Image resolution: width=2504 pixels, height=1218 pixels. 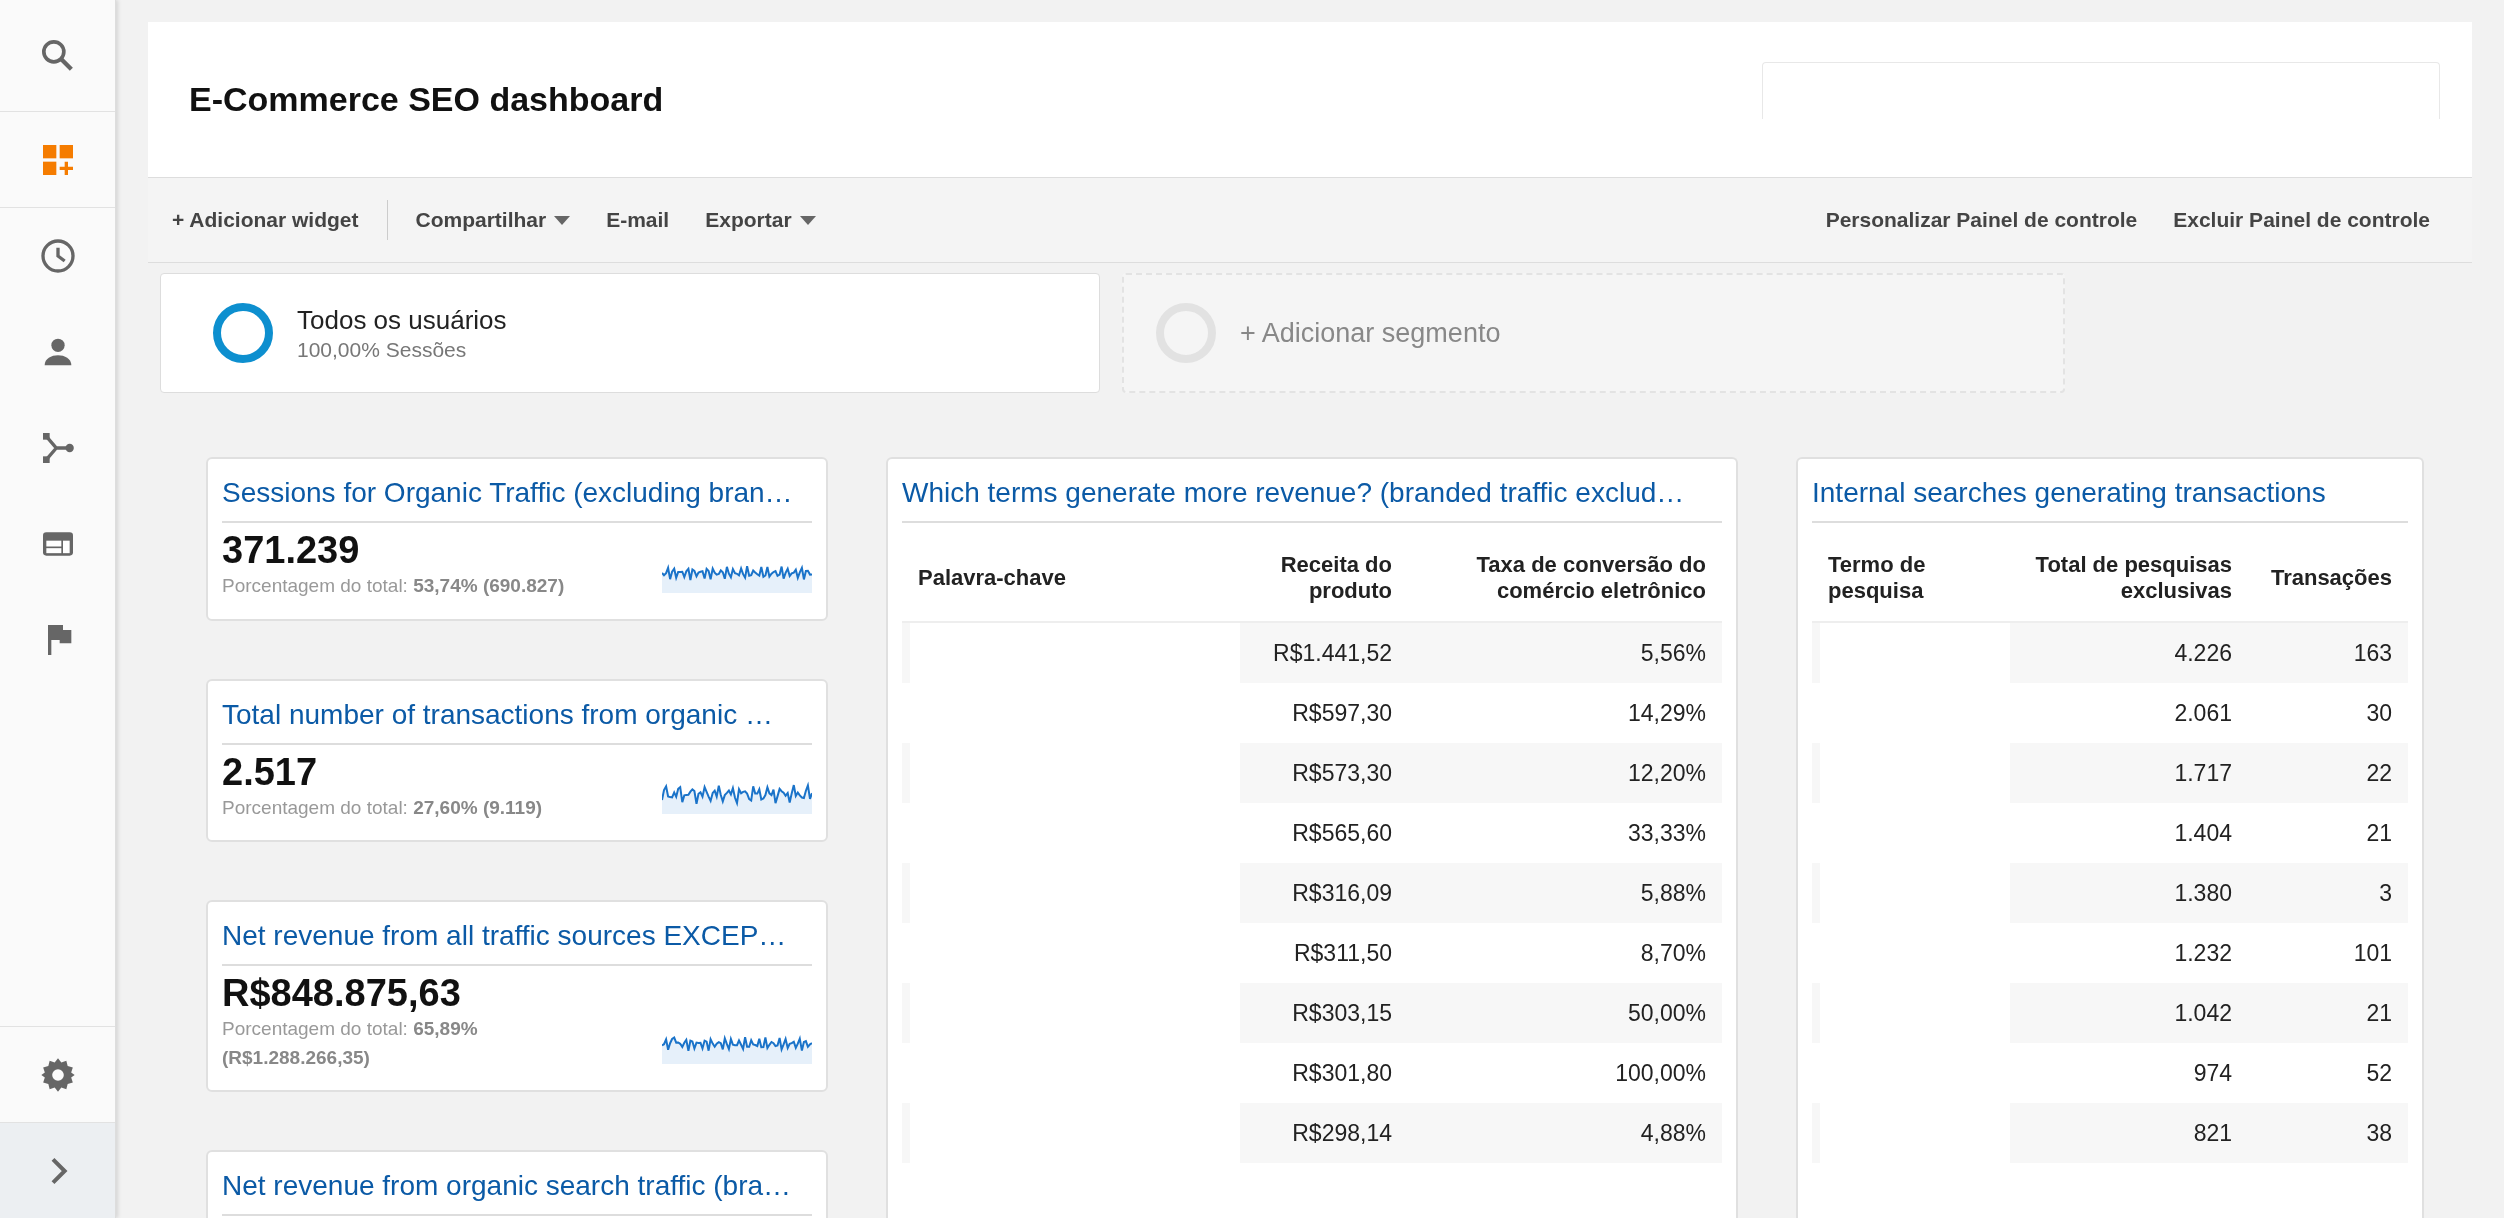 What do you see at coordinates (2129, 953) in the screenshot?
I see `table-cell: 1.232` at bounding box center [2129, 953].